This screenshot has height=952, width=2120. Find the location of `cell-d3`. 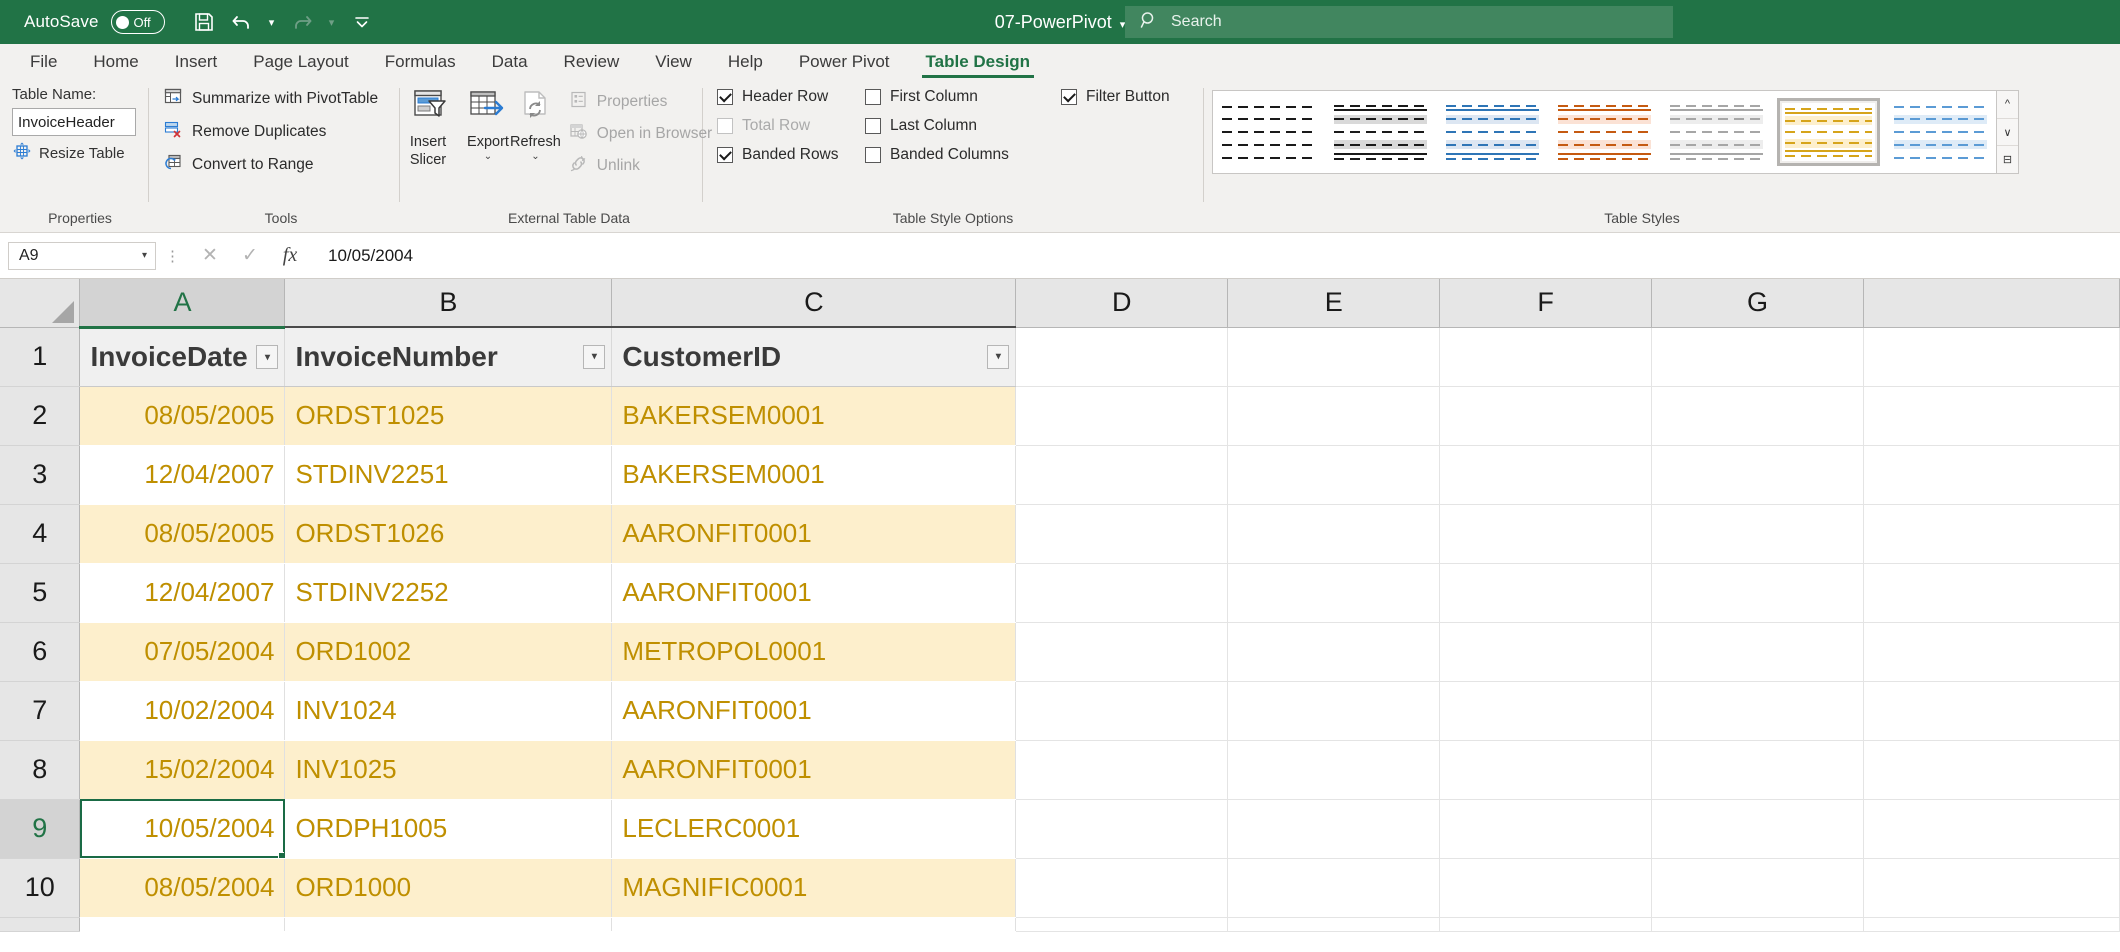

cell-d3 is located at coordinates (1122, 475).